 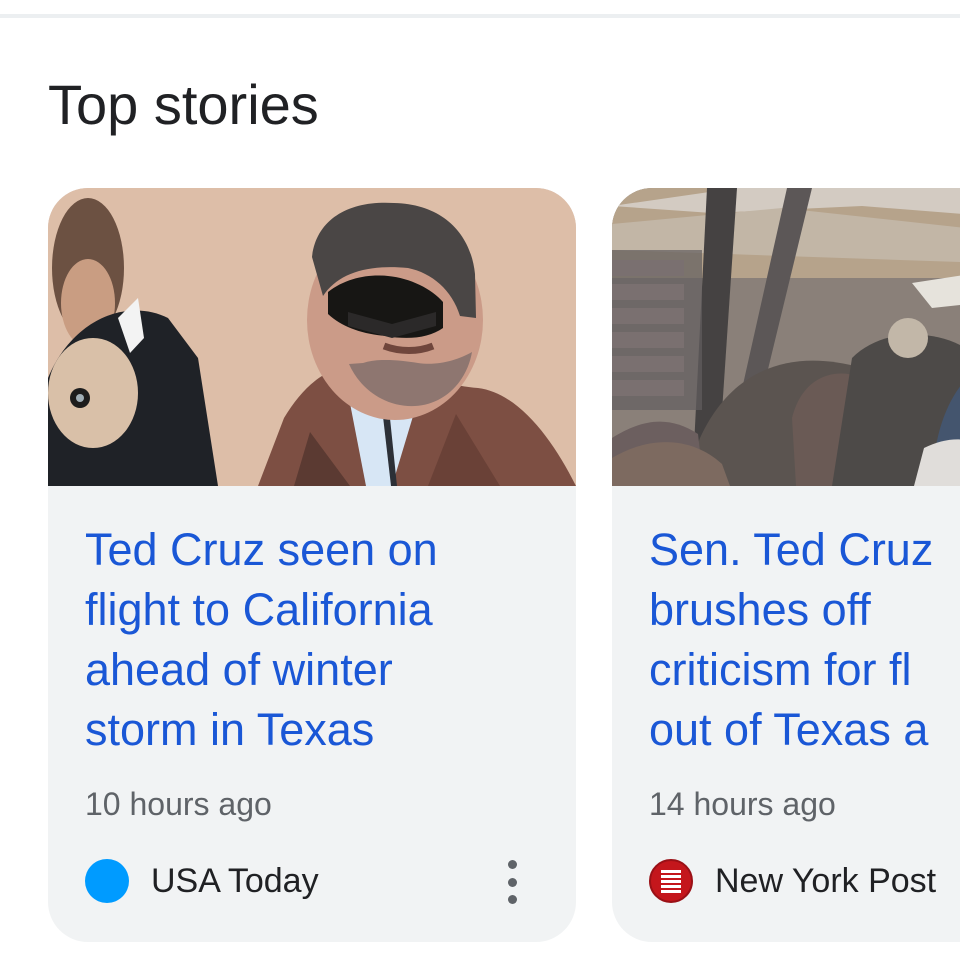 I want to click on source-name: USA Today, so click(x=235, y=880).